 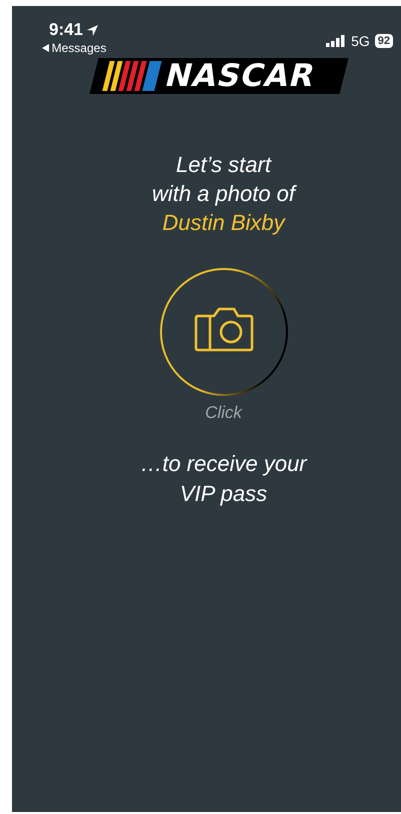 What do you see at coordinates (336, 41) in the screenshot?
I see `signal-icon` at bounding box center [336, 41].